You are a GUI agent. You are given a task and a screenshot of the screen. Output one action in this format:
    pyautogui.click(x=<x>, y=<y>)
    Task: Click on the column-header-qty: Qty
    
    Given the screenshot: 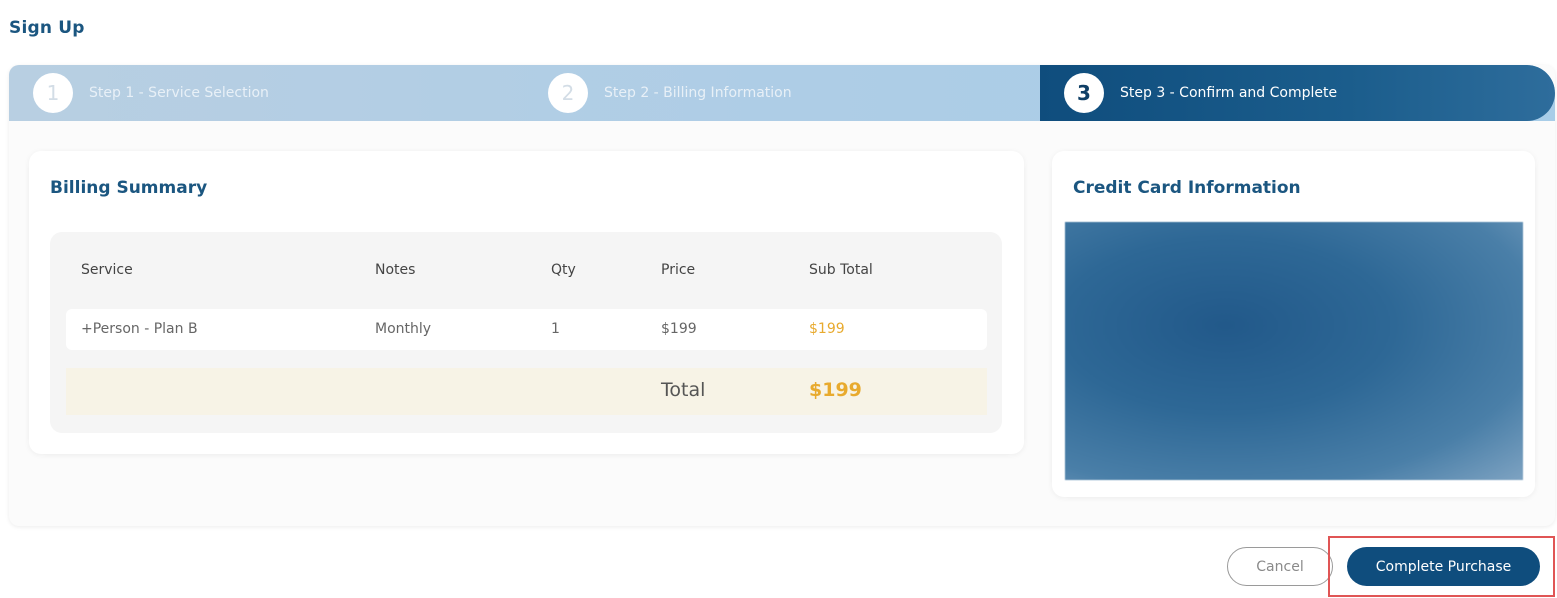 What is the action you would take?
    pyautogui.click(x=563, y=270)
    